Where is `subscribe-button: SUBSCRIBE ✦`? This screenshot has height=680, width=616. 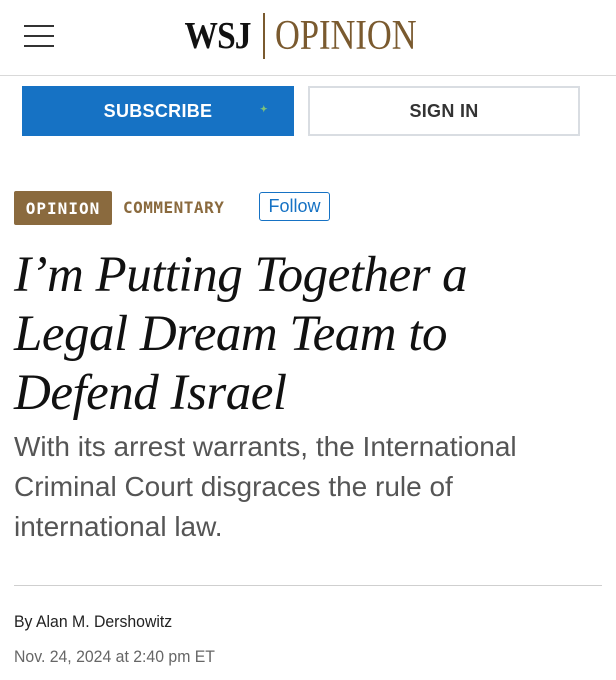
subscribe-button: SUBSCRIBE ✦ is located at coordinates (158, 111).